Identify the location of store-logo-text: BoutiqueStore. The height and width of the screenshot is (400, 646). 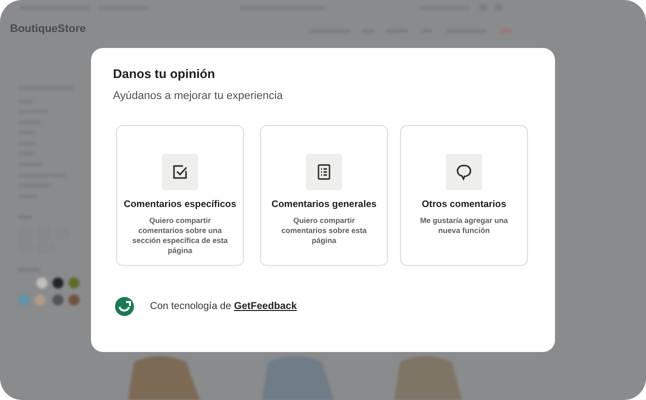
(48, 29).